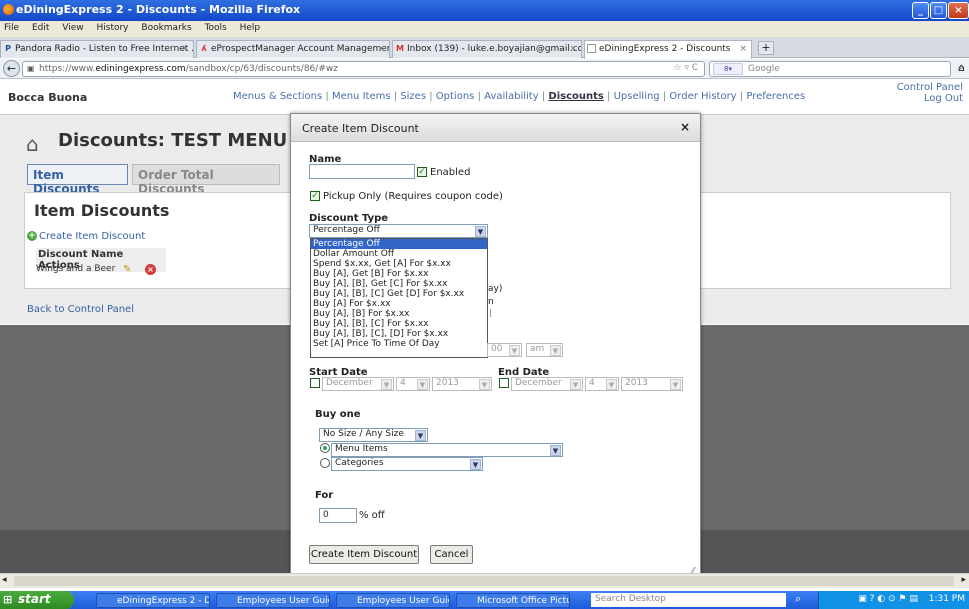 The width and height of the screenshot is (969, 609). I want to click on scroll-thumb, so click(484, 581).